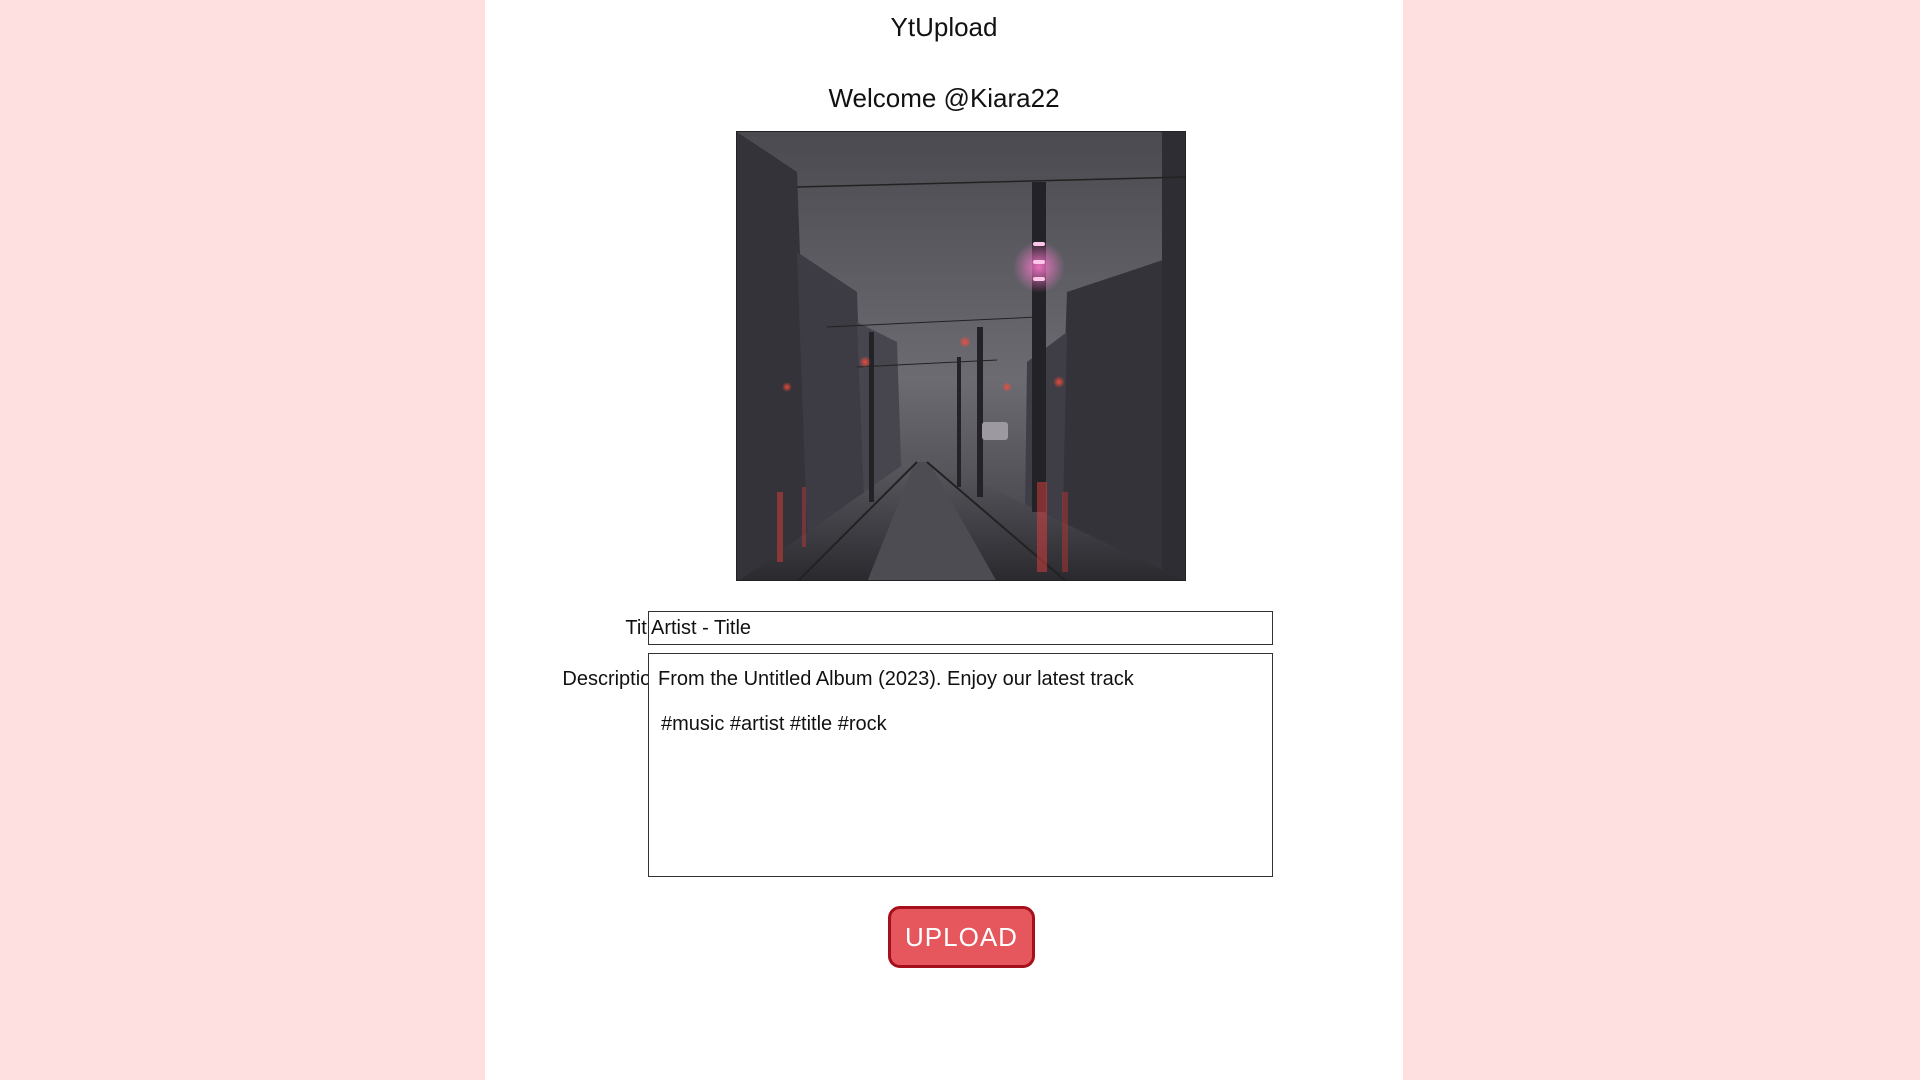 The height and width of the screenshot is (1080, 1920). I want to click on upload-button: UPLOAD, so click(961, 937).